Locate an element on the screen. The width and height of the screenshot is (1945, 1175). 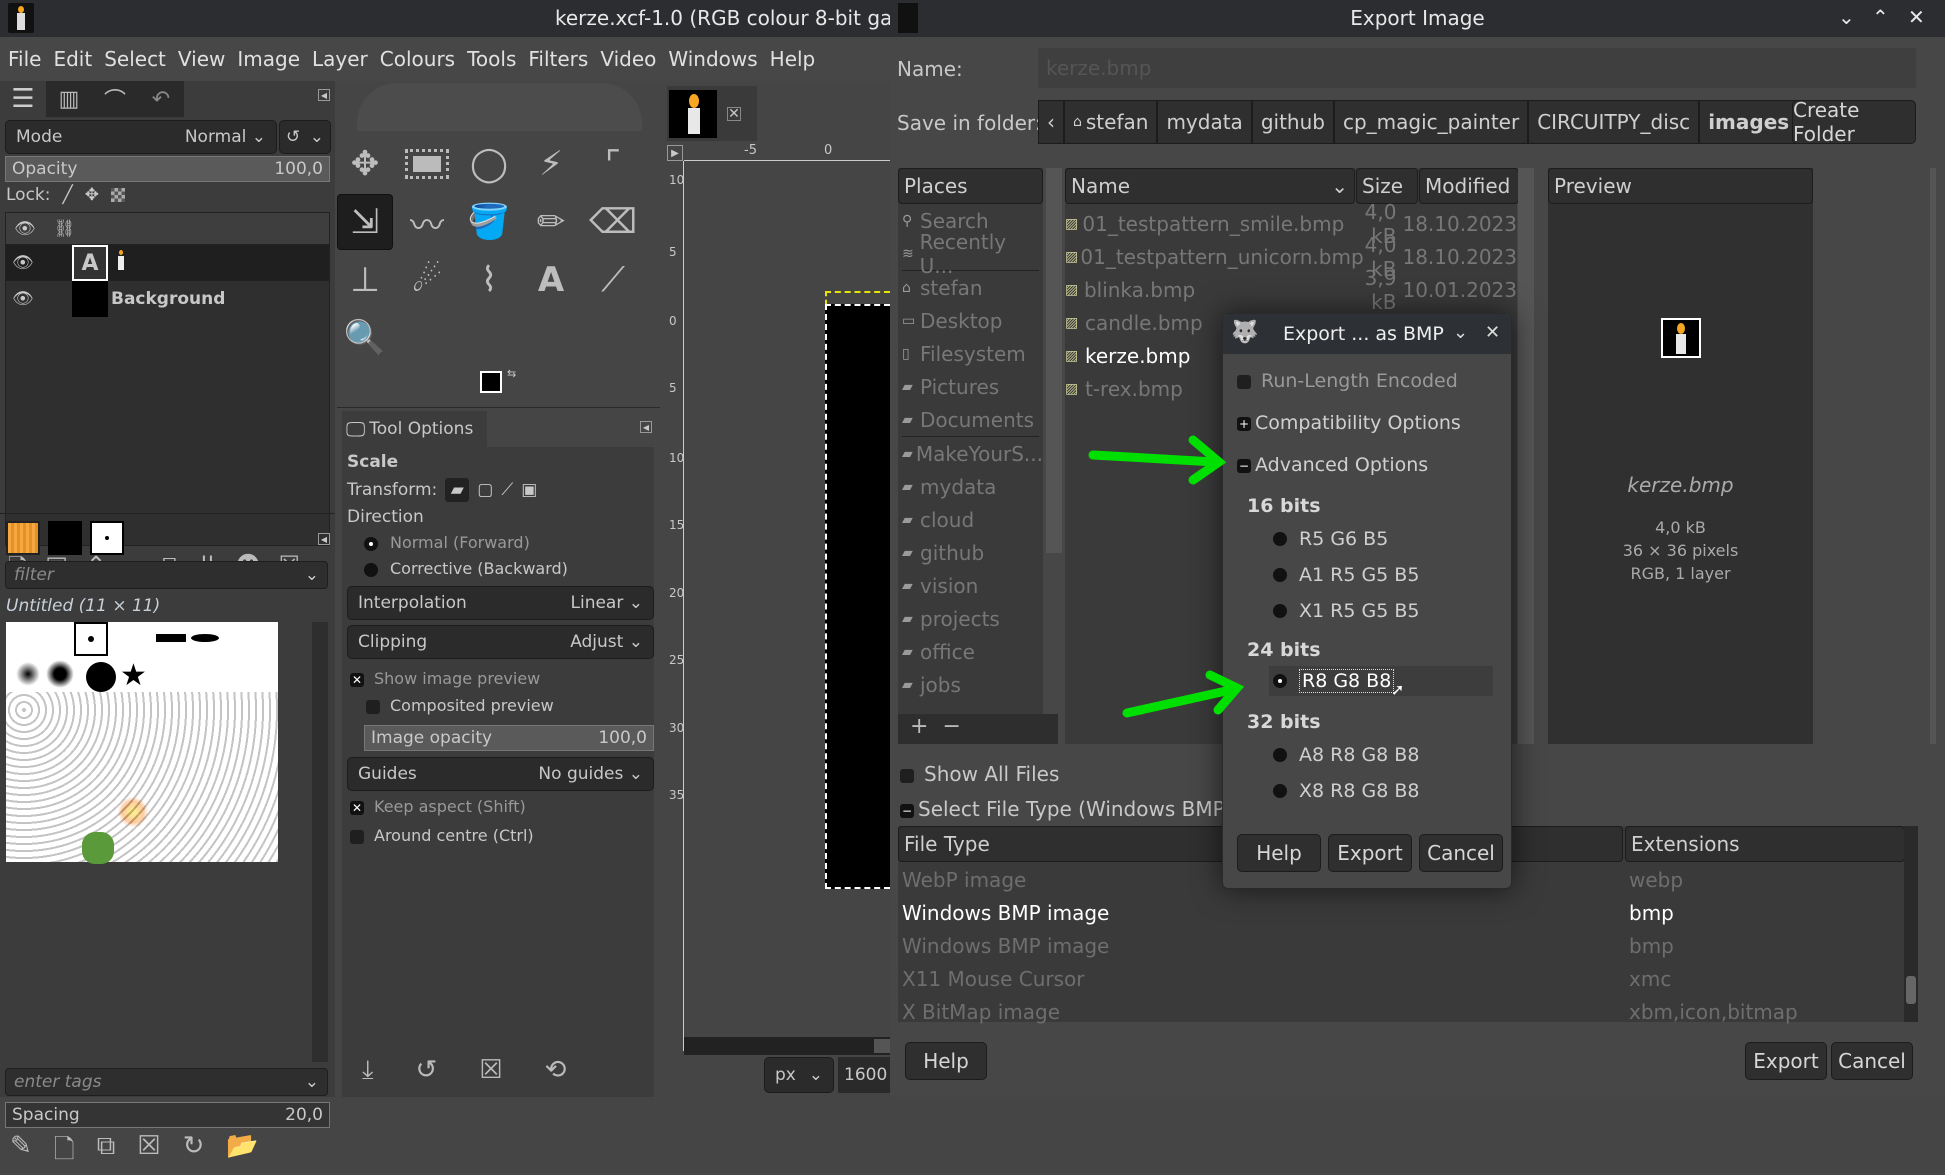
place-item-projects: ▰ projects is located at coordinates (970, 618).